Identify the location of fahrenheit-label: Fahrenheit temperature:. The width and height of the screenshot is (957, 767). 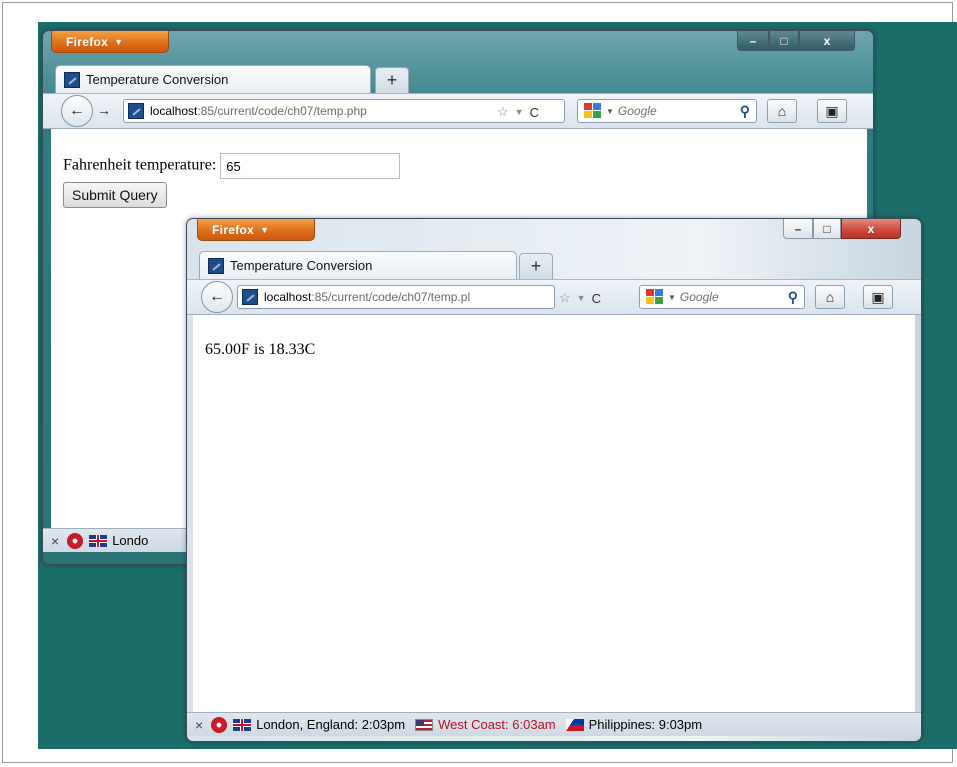
(140, 165).